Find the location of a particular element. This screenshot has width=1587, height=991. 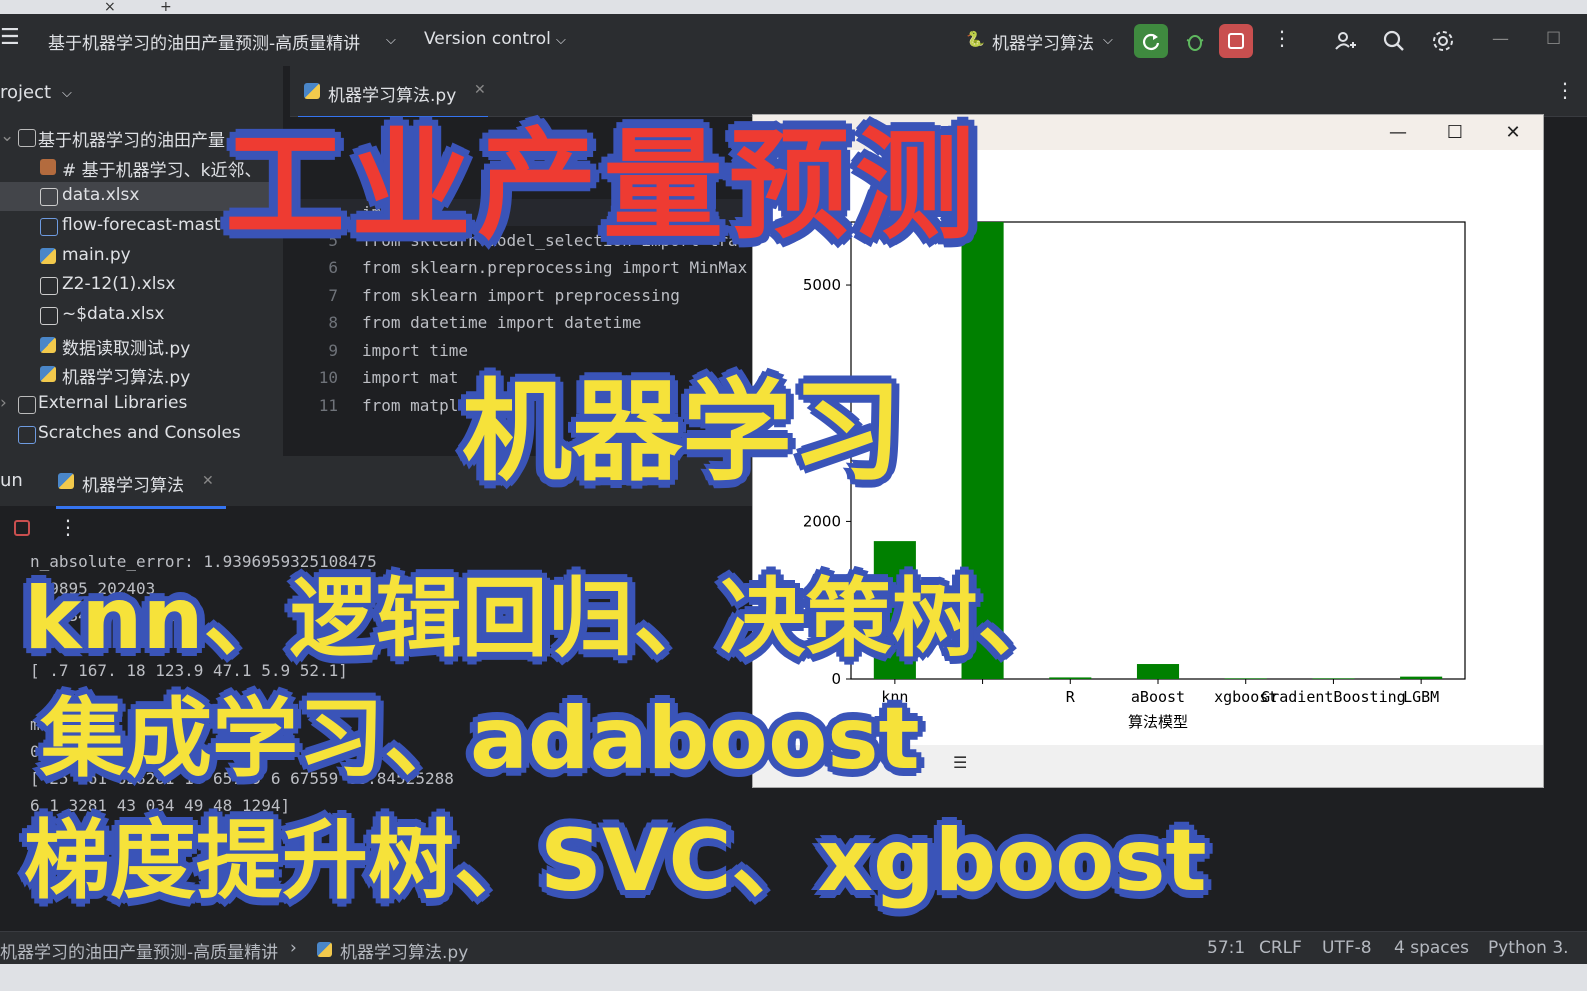

code-line: 8 from datetime import datetime is located at coordinates (485, 322).